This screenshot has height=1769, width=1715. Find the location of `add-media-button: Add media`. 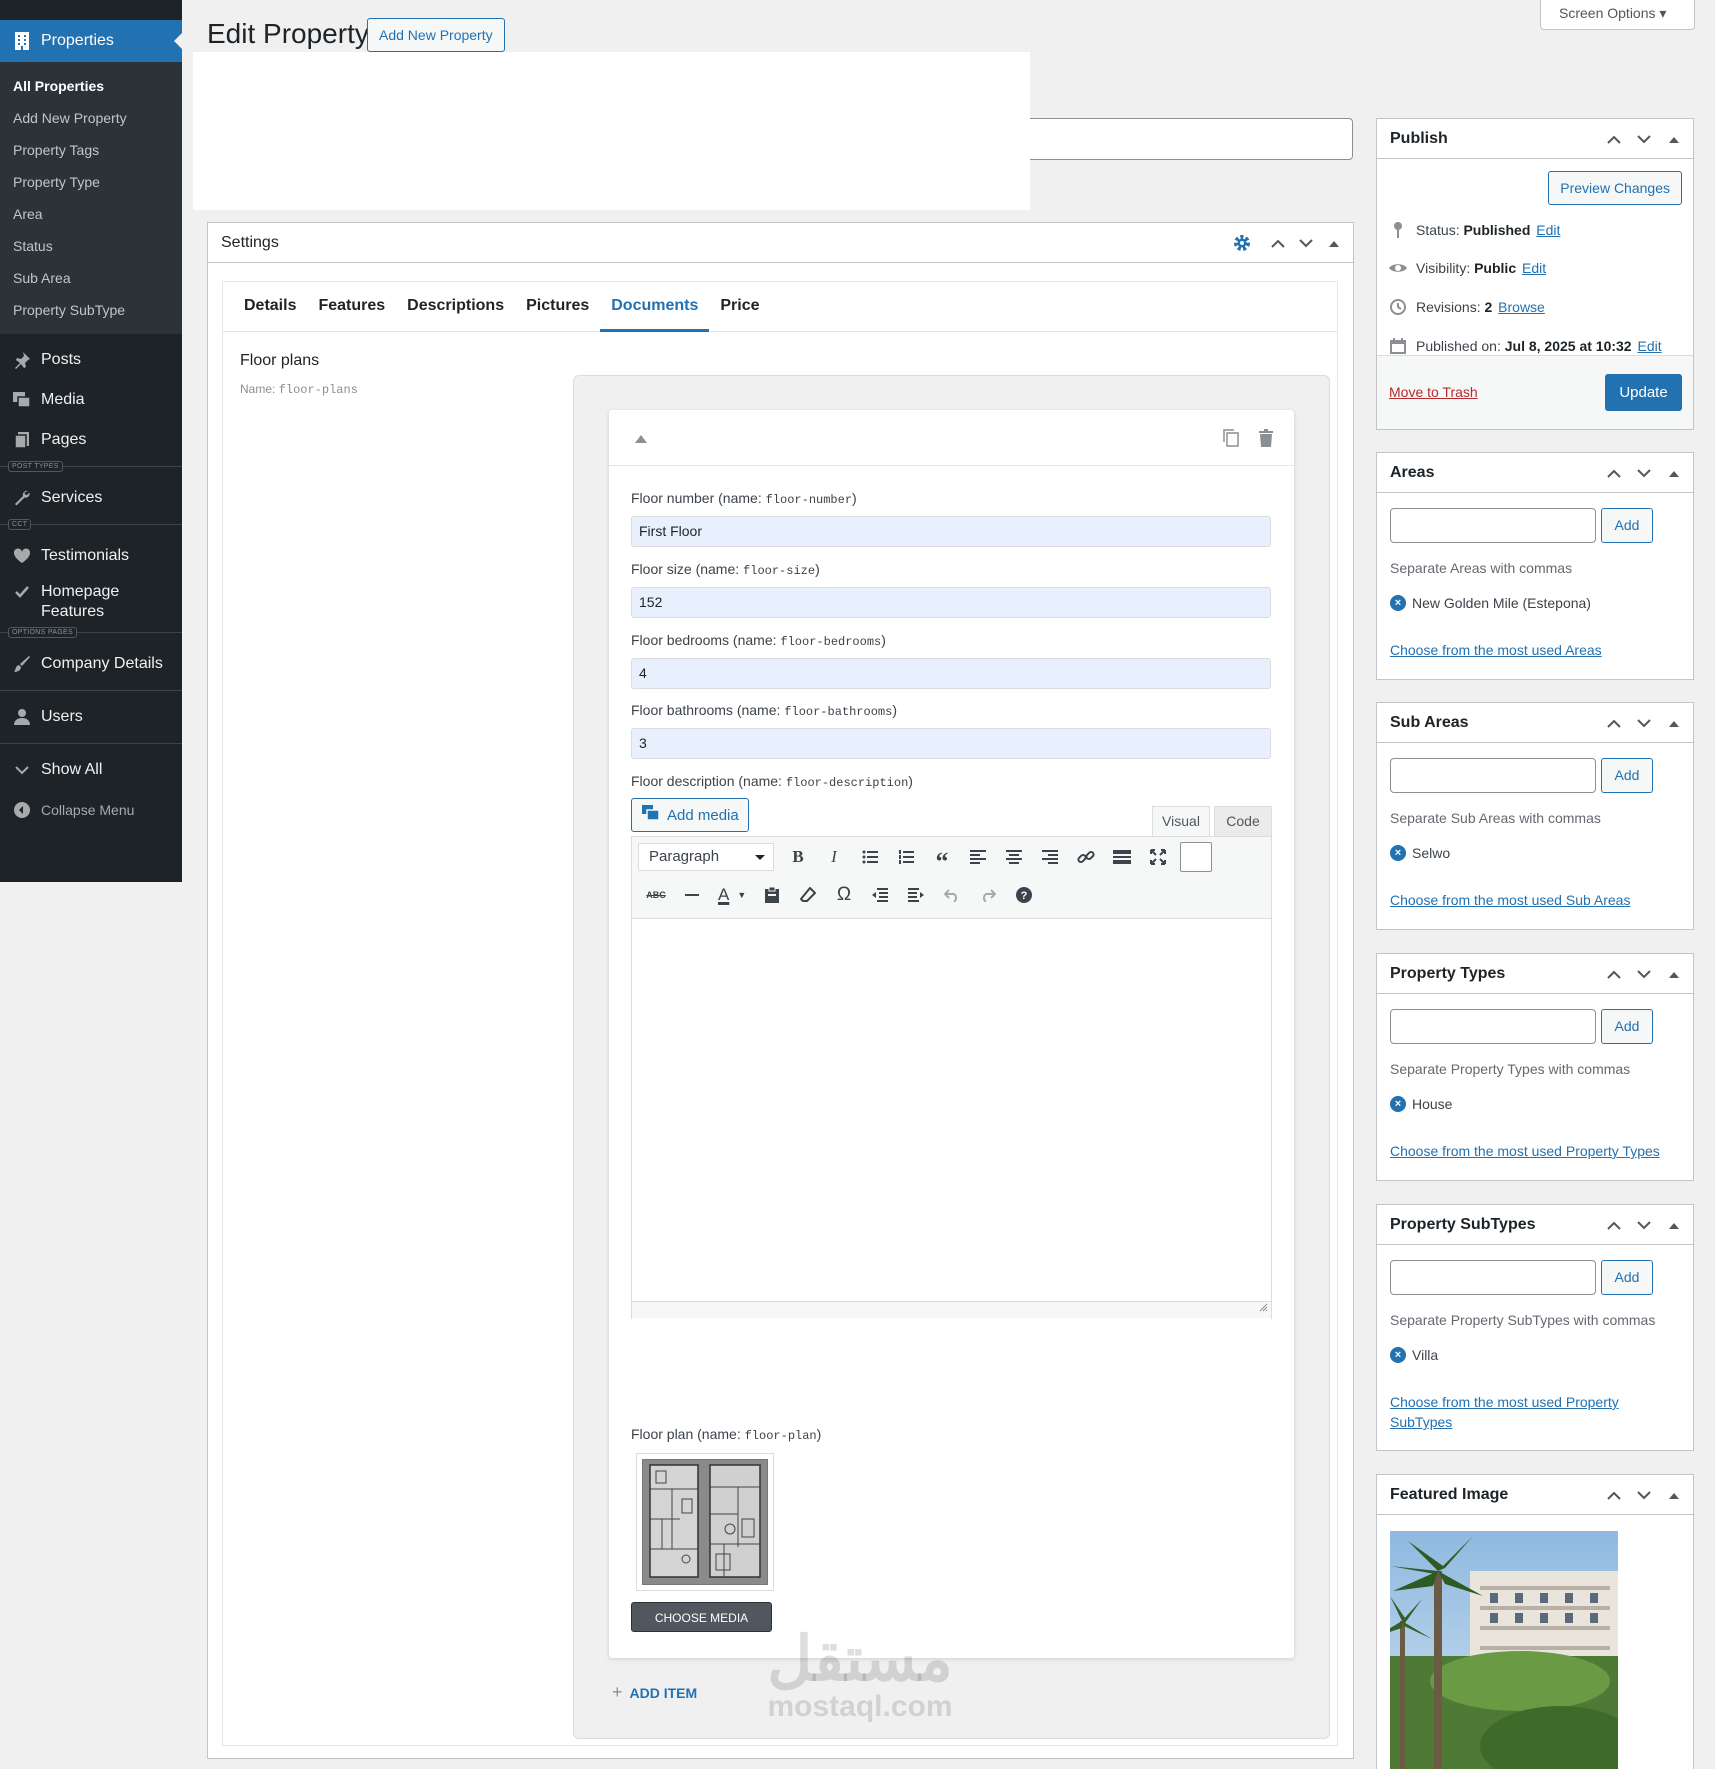

add-media-button: Add media is located at coordinates (690, 815).